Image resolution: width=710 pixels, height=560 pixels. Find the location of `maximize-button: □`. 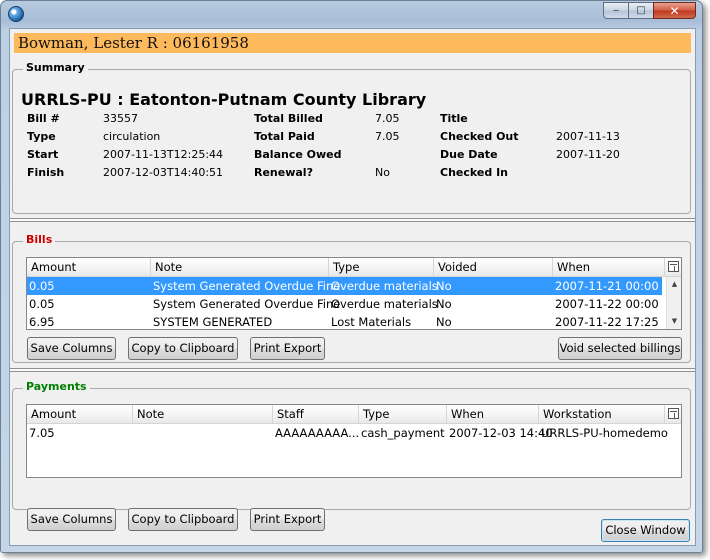

maximize-button: □ is located at coordinates (641, 10).